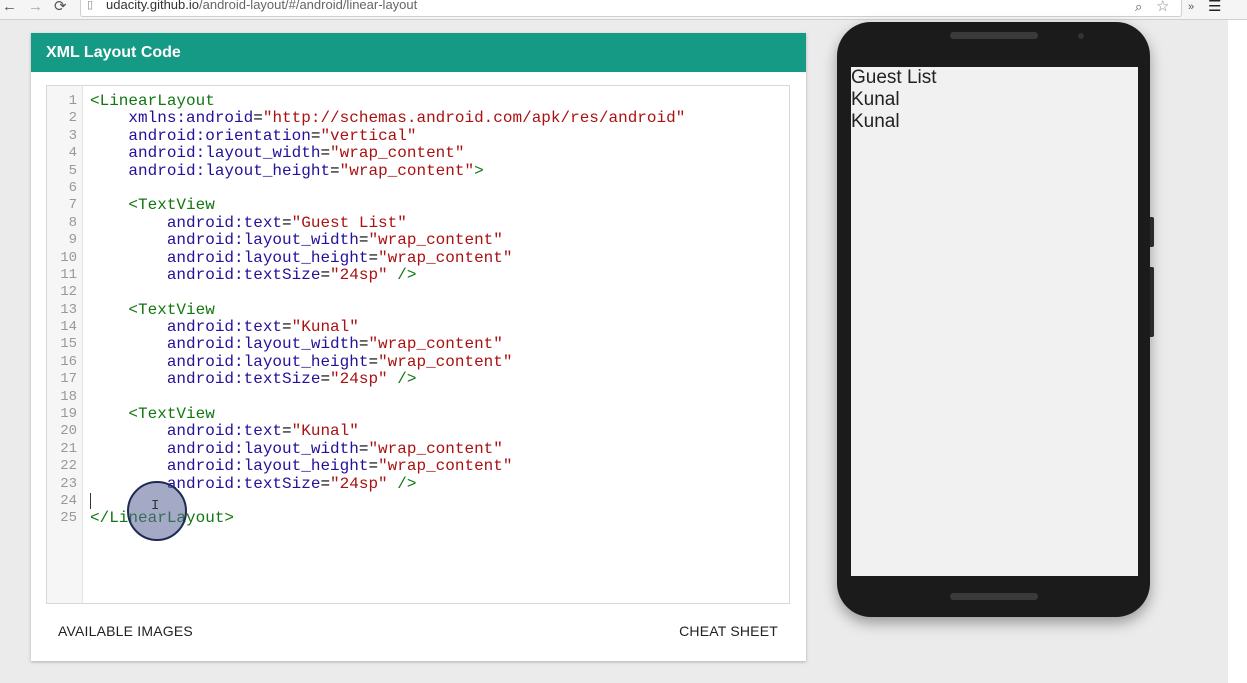 The image size is (1247, 683). I want to click on screen-text-list: Guest List Kunal Kunal, so click(894, 100).